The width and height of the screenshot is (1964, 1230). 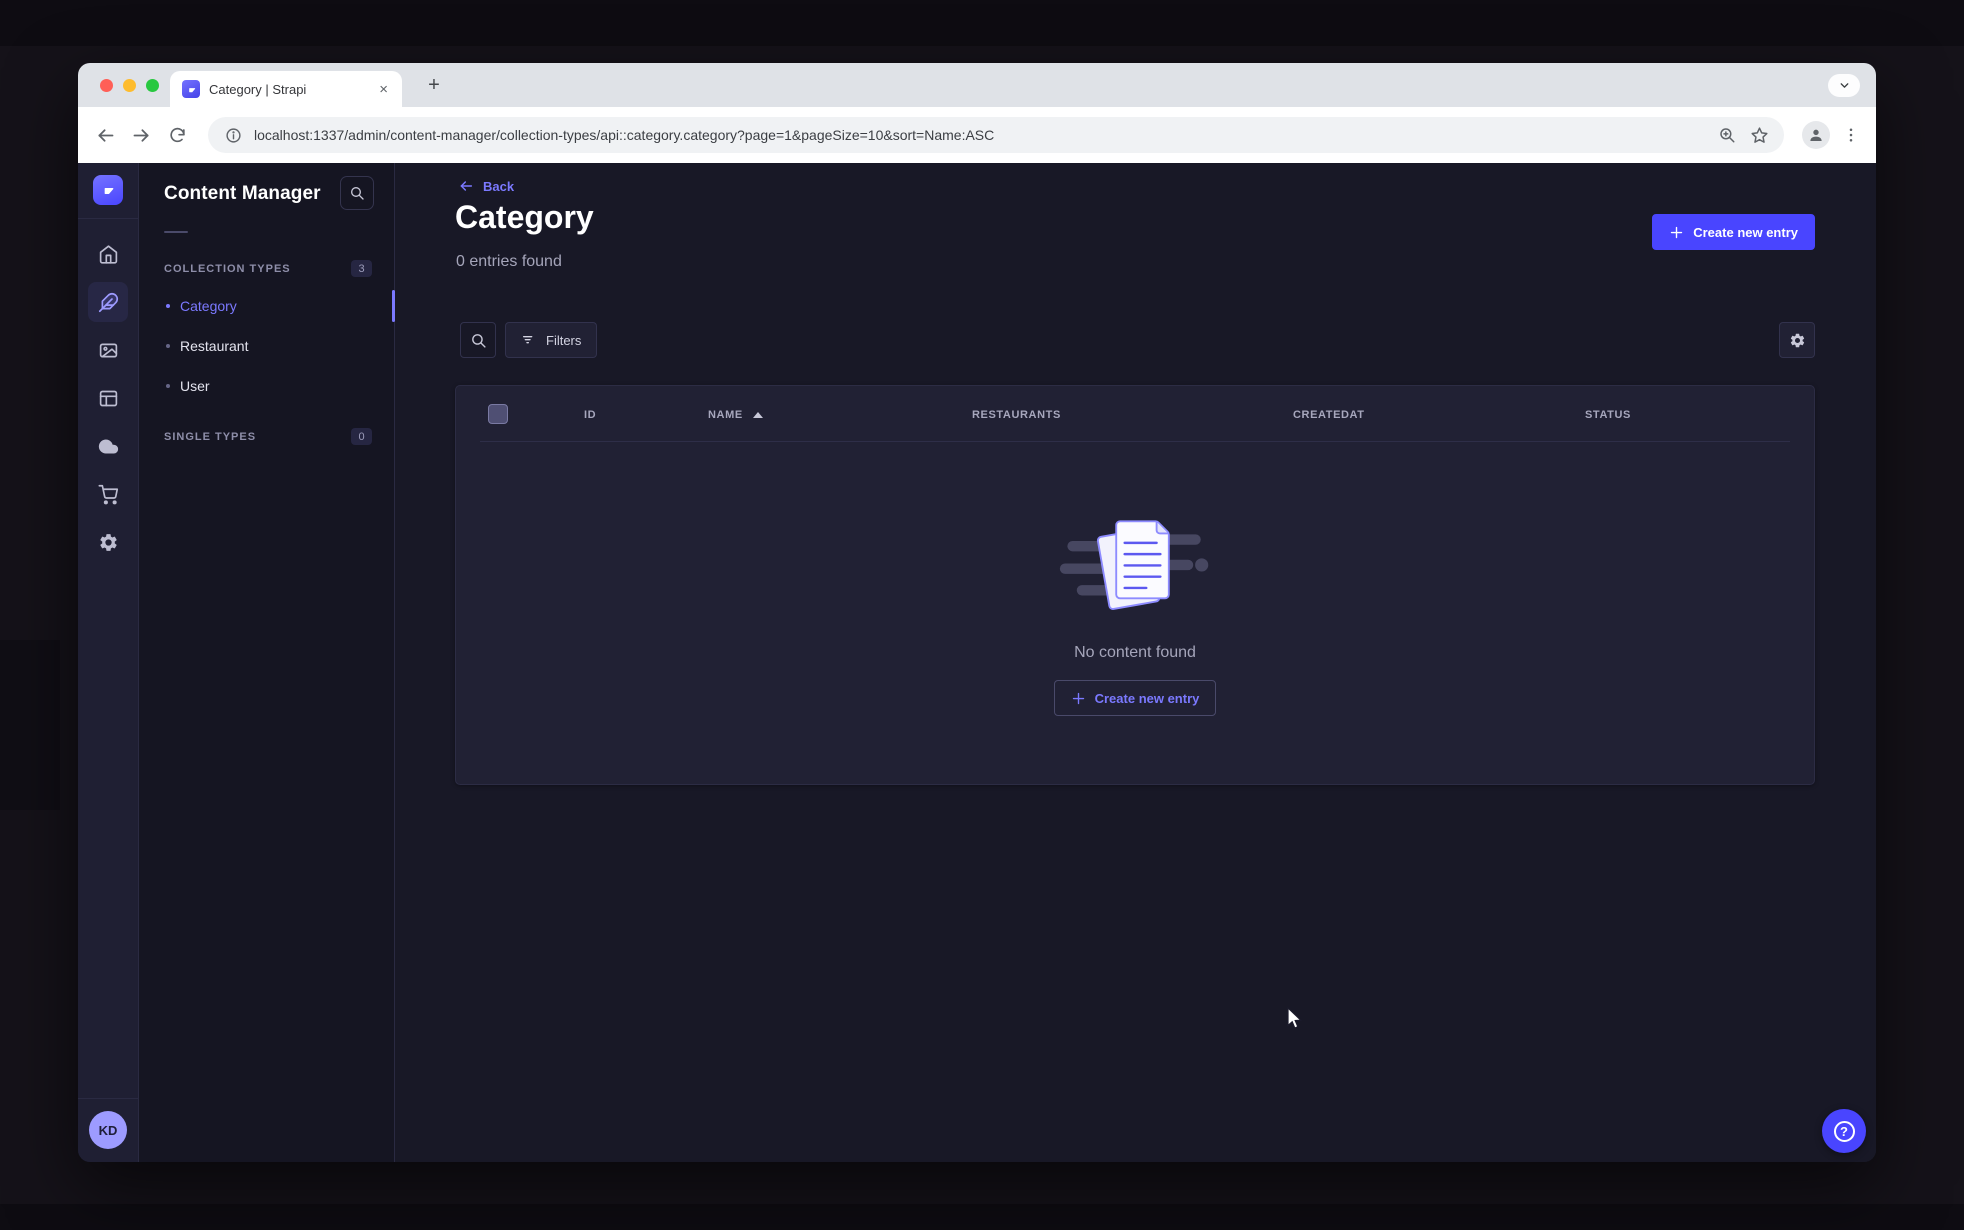 What do you see at coordinates (361, 436) in the screenshot?
I see `single-types-count-badge: 0` at bounding box center [361, 436].